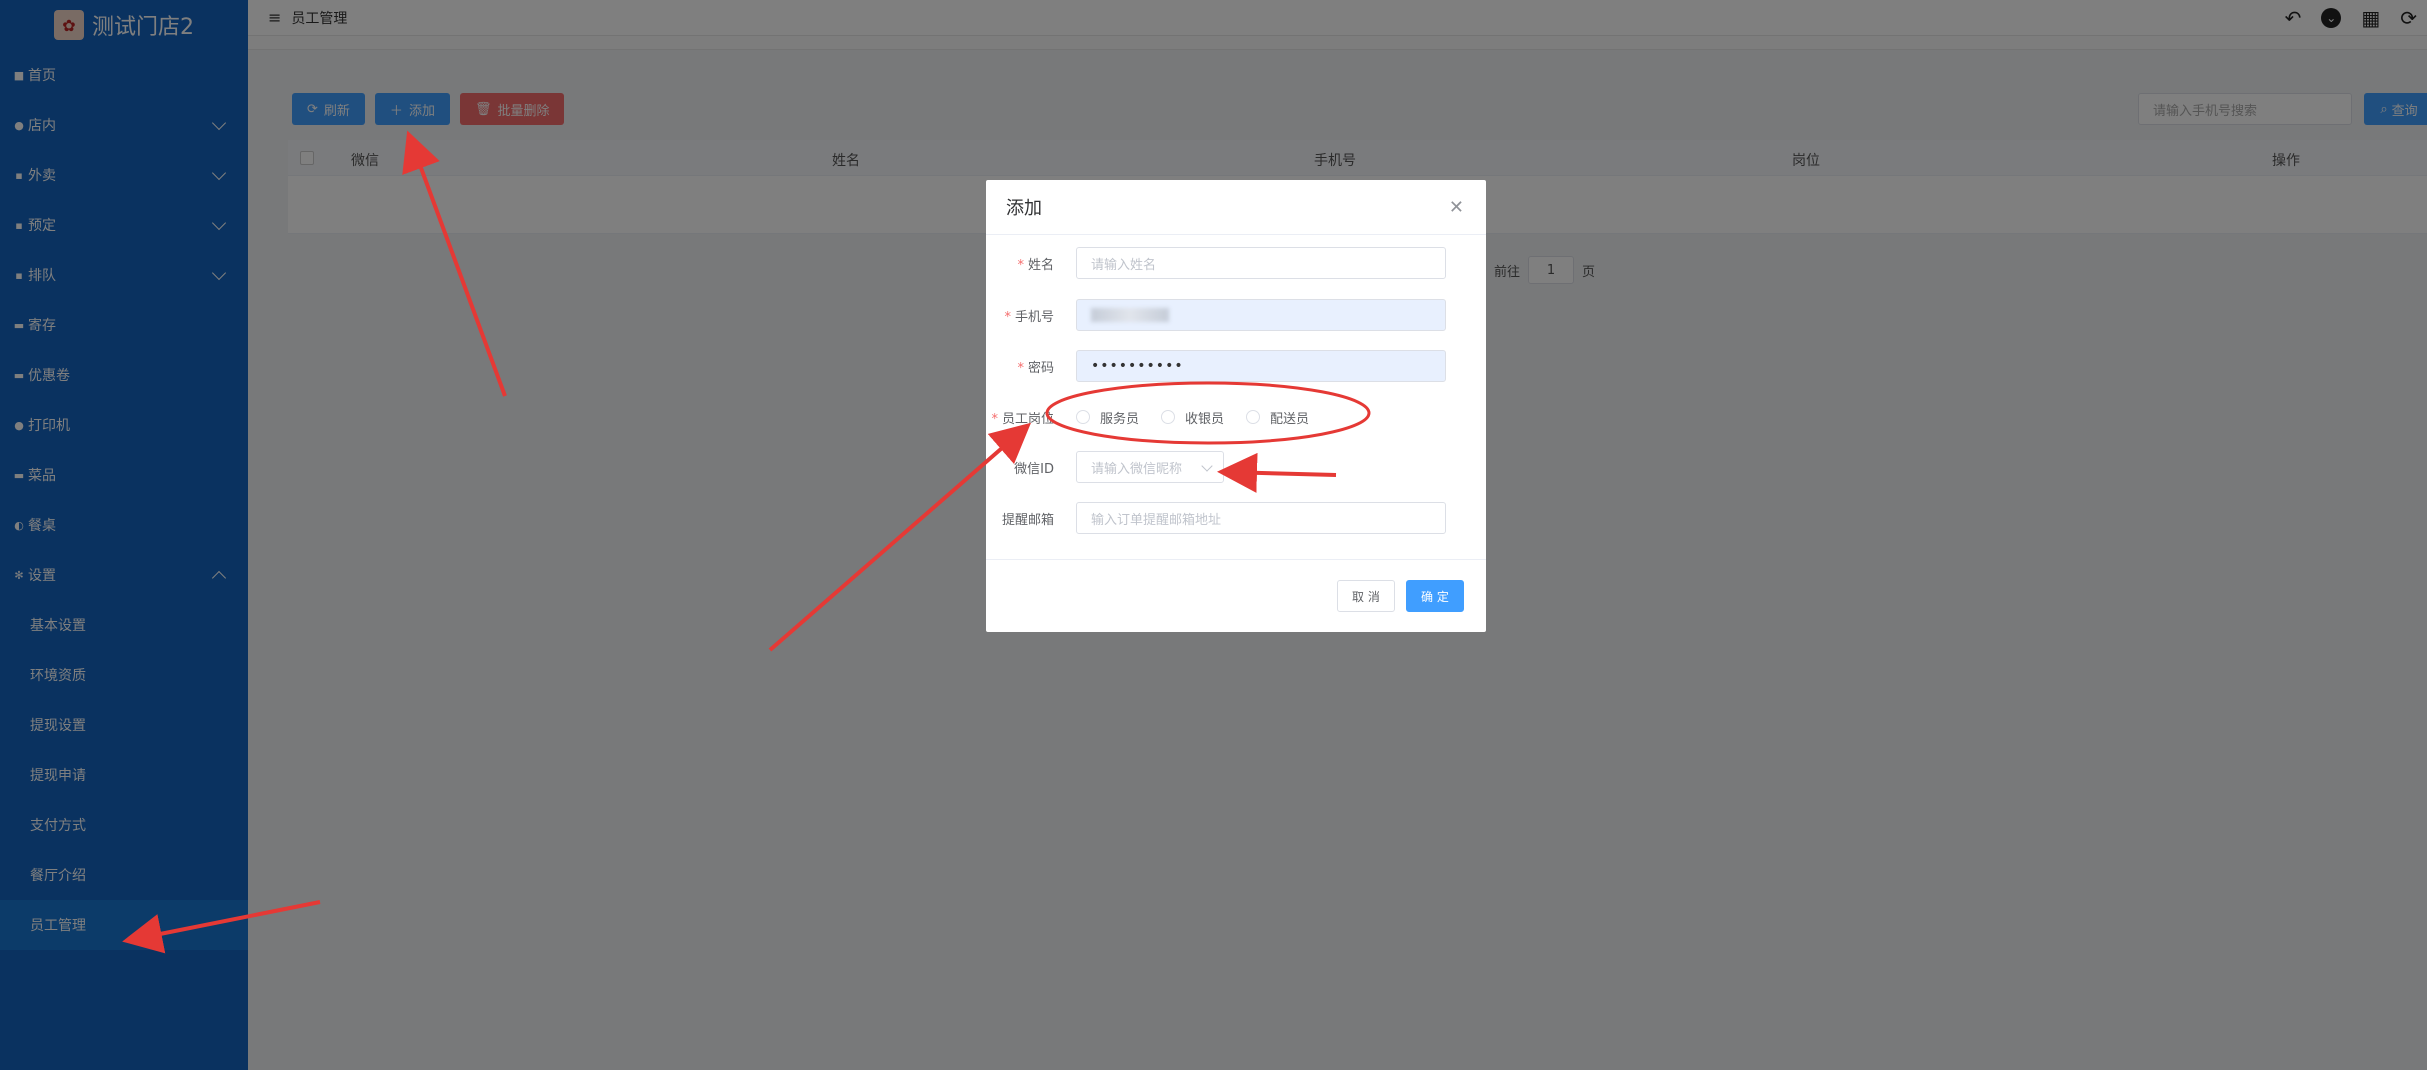 The height and width of the screenshot is (1070, 2427). What do you see at coordinates (1435, 596) in the screenshot?
I see `confirm-button: 确 定` at bounding box center [1435, 596].